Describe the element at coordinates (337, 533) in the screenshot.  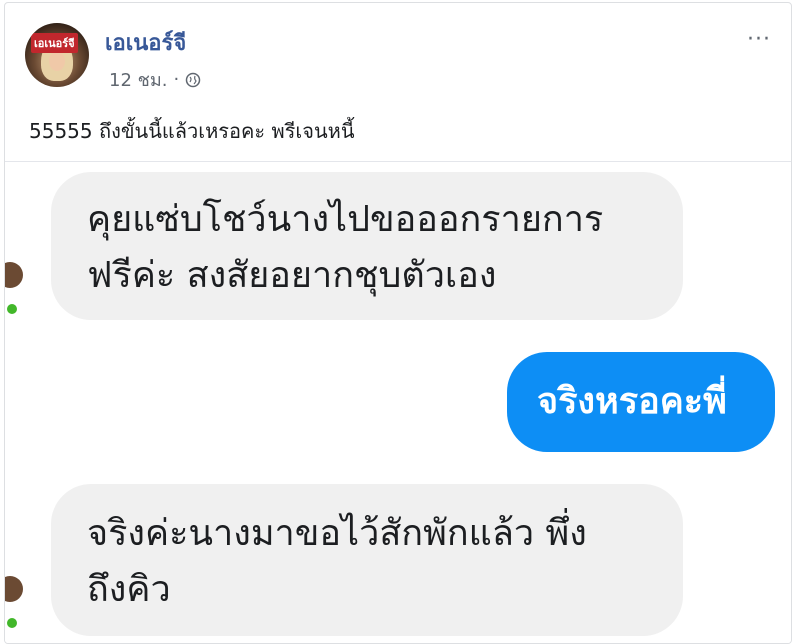
I see `message-line: จริงค่ะนางมาขอไว้สักพักแล้ว พึ่ง` at that location.